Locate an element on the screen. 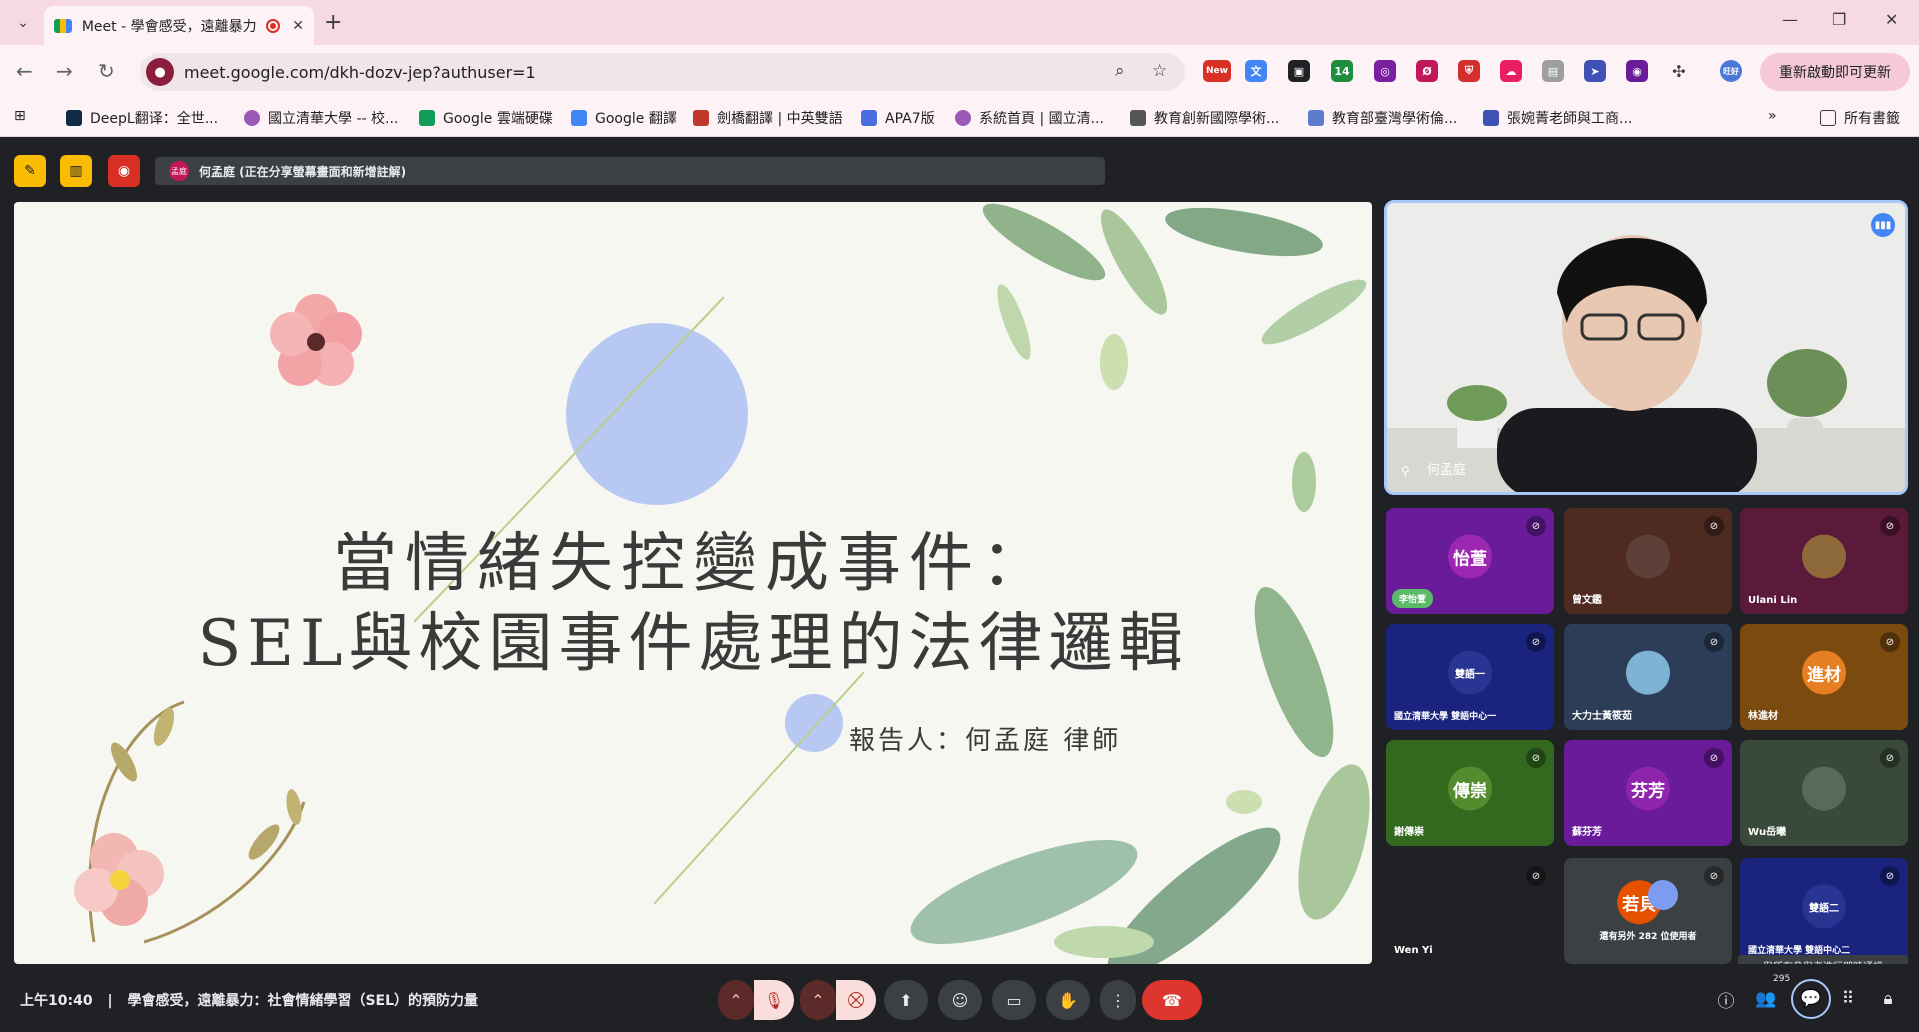 The height and width of the screenshot is (1032, 1919). activities-grid-icon: ⠿ is located at coordinates (1848, 999).